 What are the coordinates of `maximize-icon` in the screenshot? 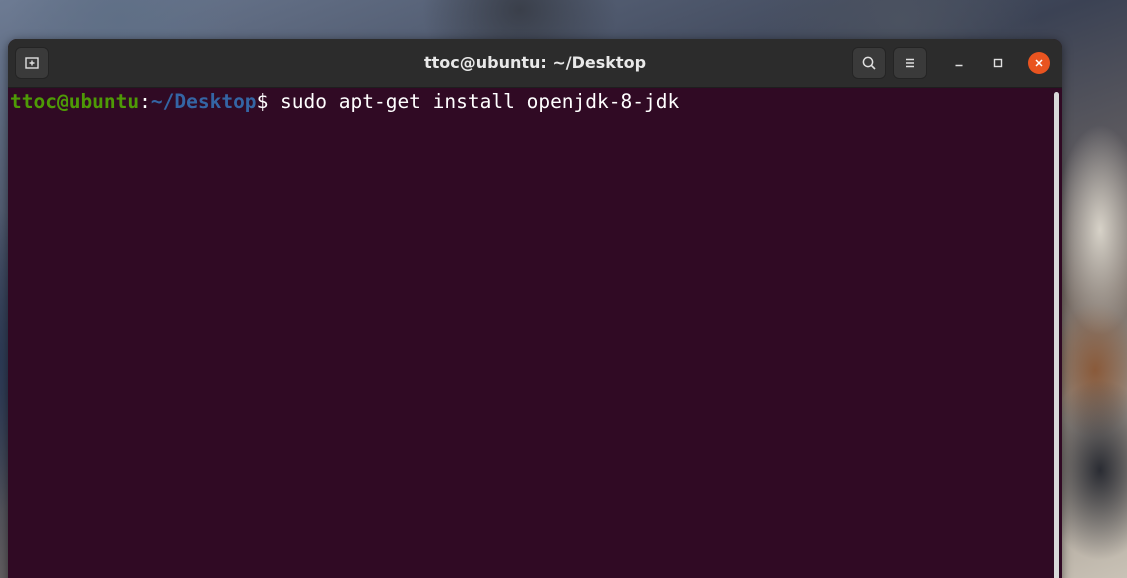 It's located at (998, 63).